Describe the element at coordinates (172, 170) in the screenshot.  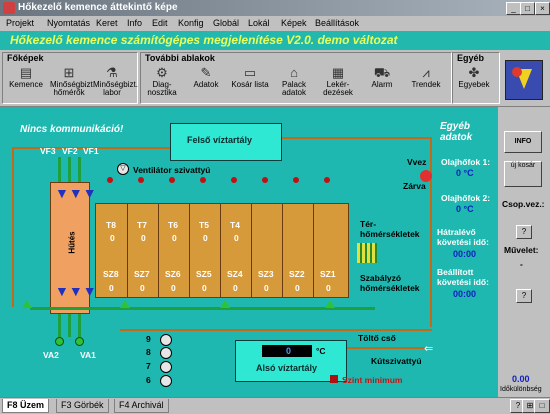
I see `fan-label: Ventilátor szivattyú` at that location.